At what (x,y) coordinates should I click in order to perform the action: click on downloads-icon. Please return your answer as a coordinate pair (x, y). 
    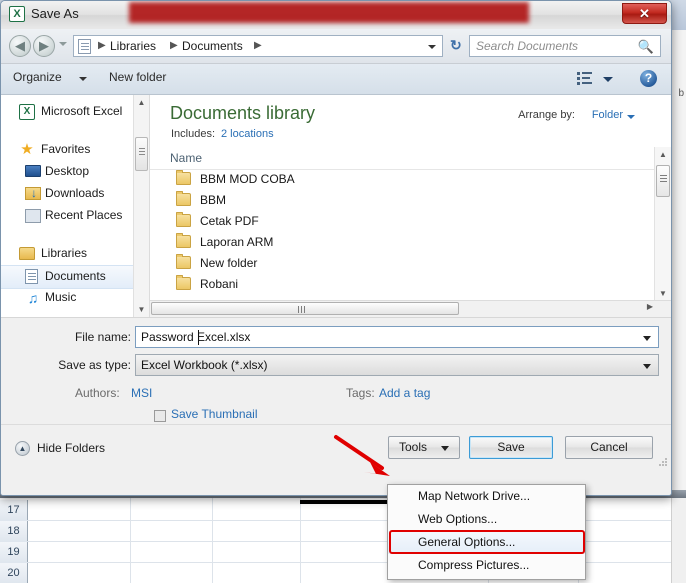
    Looking at the image, I should click on (33, 193).